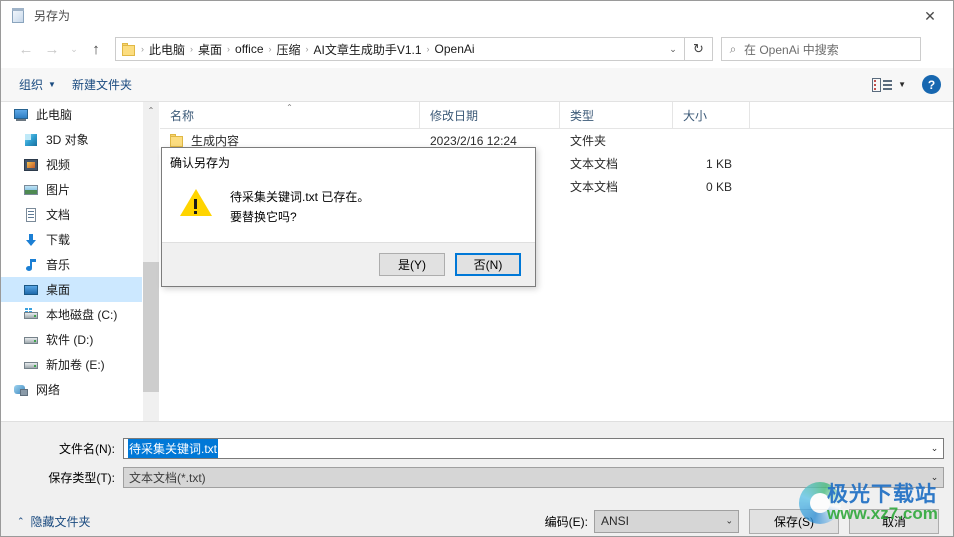  I want to click on breadcrumb-item-3: 压缩, so click(289, 49).